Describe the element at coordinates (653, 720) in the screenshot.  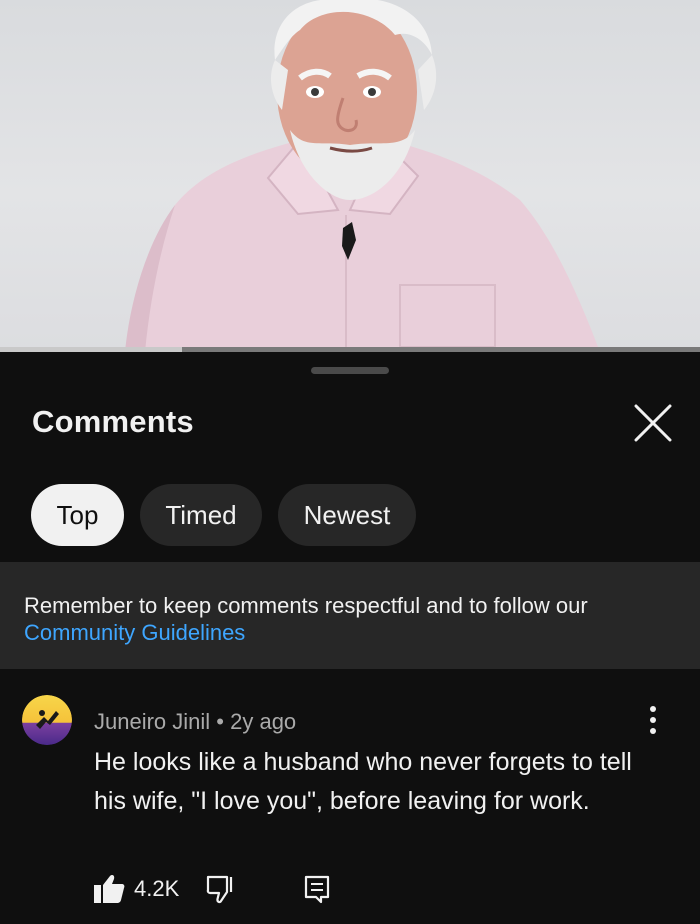
I see `more-vertical-icon` at that location.